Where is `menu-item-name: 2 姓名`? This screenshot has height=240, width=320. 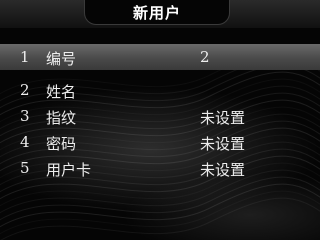
menu-item-name: 2 姓名 is located at coordinates (160, 90).